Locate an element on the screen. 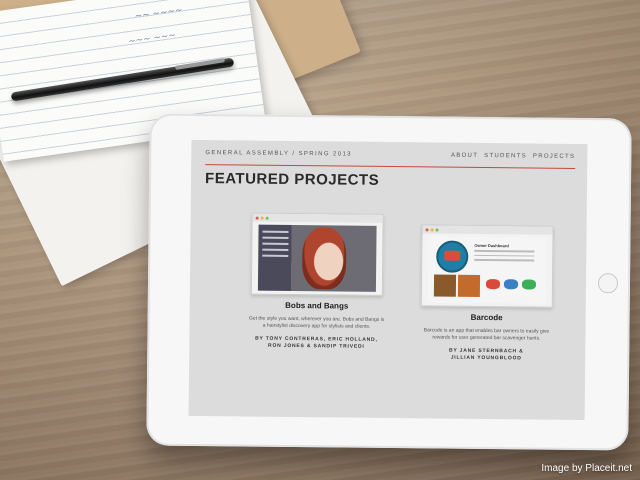 Image resolution: width=640 pixels, height=480 pixels. site-nav: ABOUT STUDENTS PROJECTS is located at coordinates (513, 156).